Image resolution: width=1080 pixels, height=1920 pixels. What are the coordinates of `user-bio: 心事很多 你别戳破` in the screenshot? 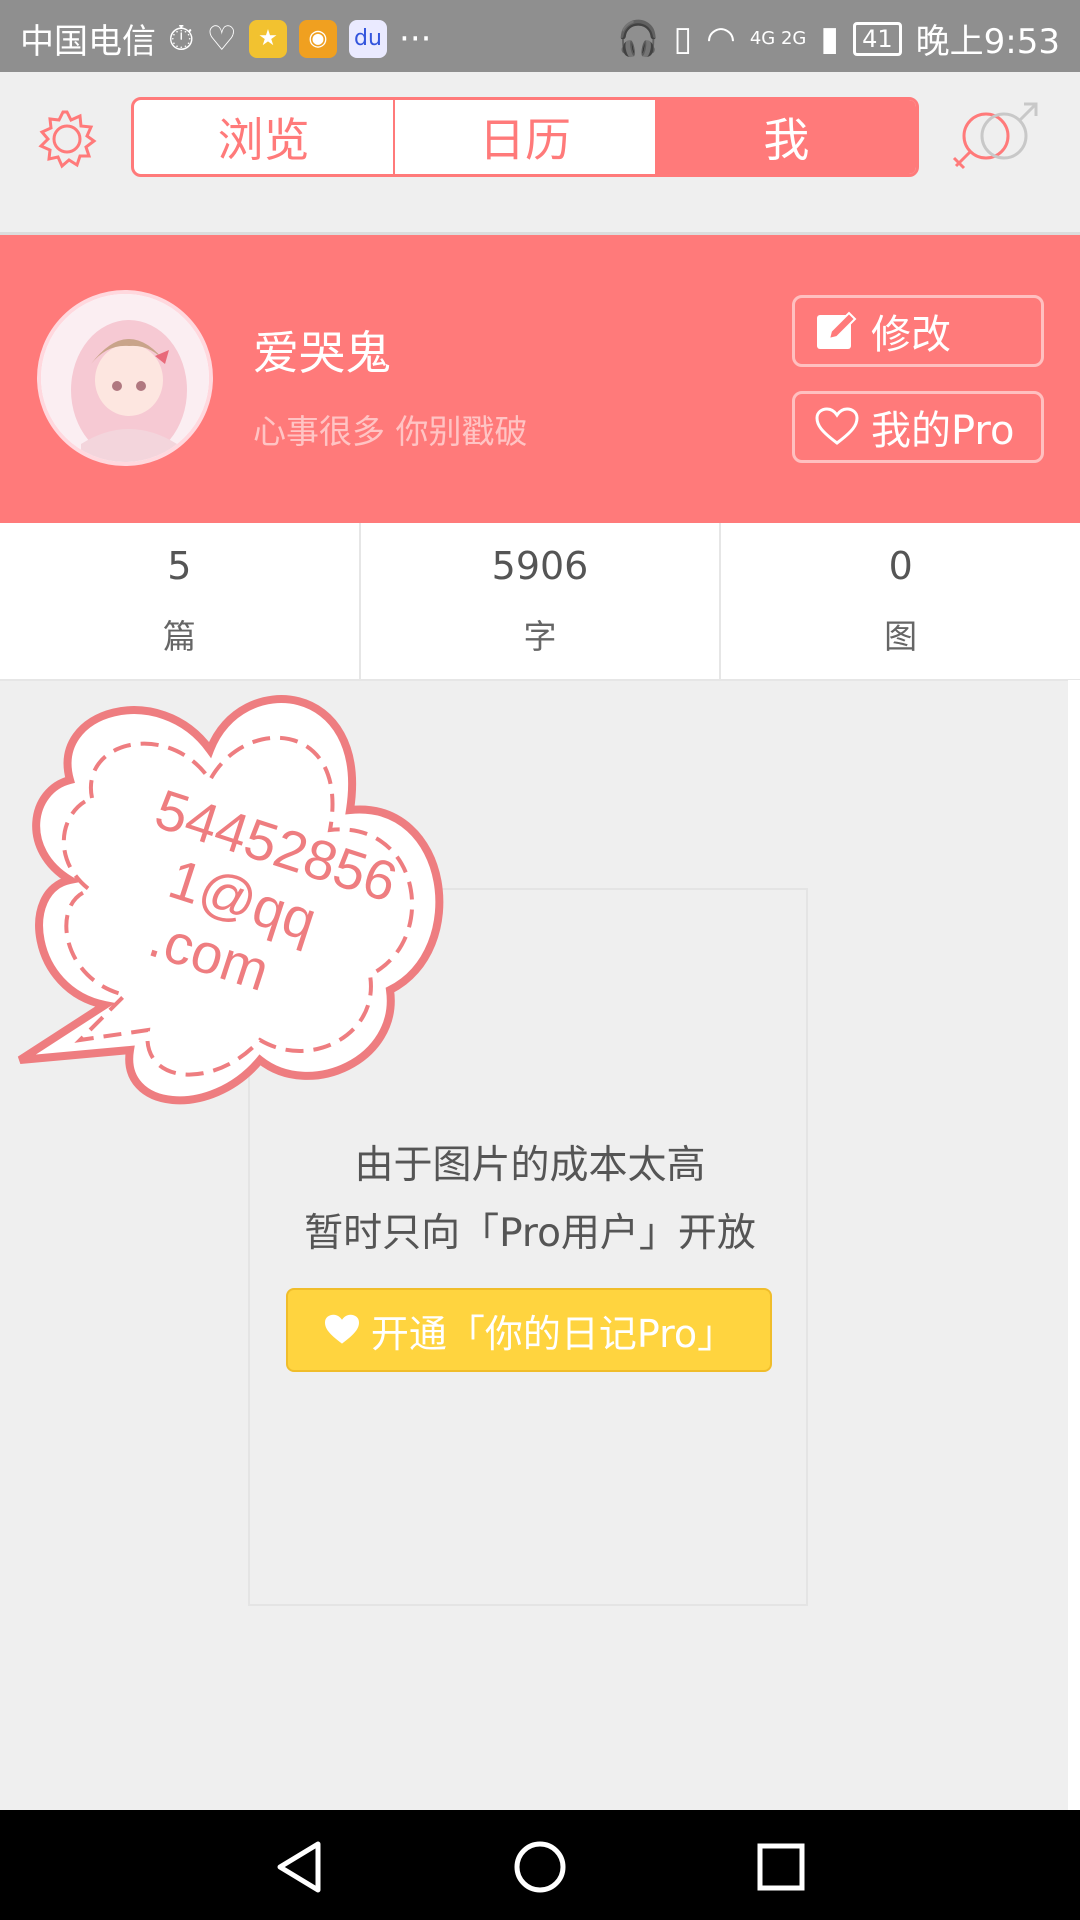 It's located at (390, 431).